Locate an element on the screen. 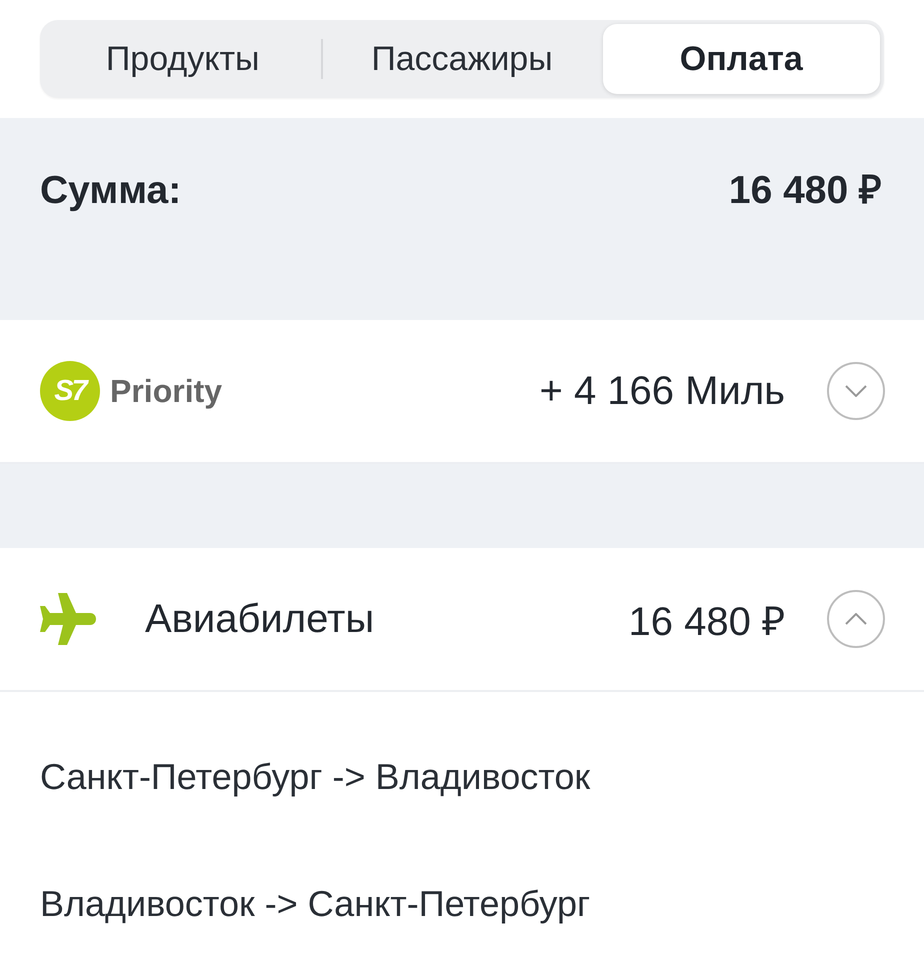  tab: Продукты is located at coordinates (183, 59).